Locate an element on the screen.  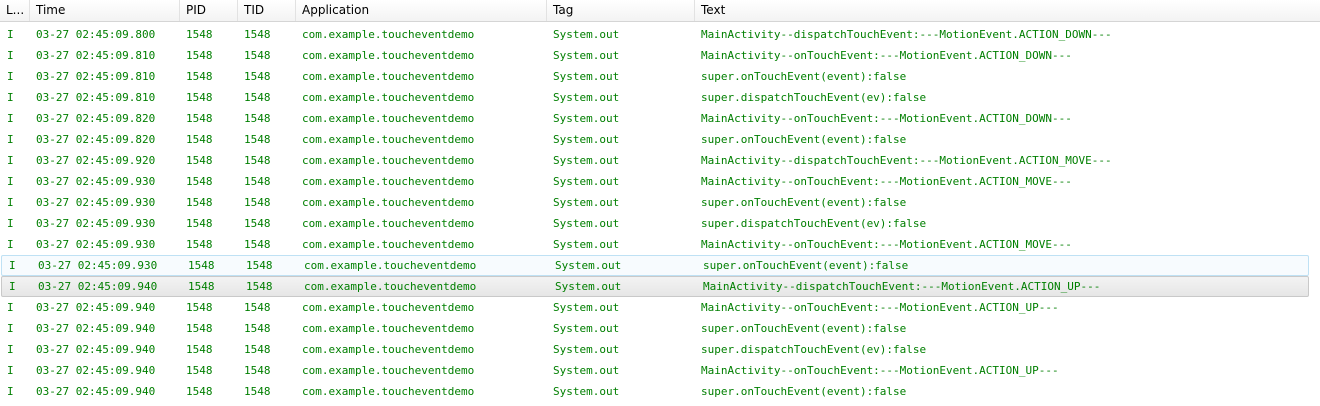
column-header-text: Text is located at coordinates (1000, 10).